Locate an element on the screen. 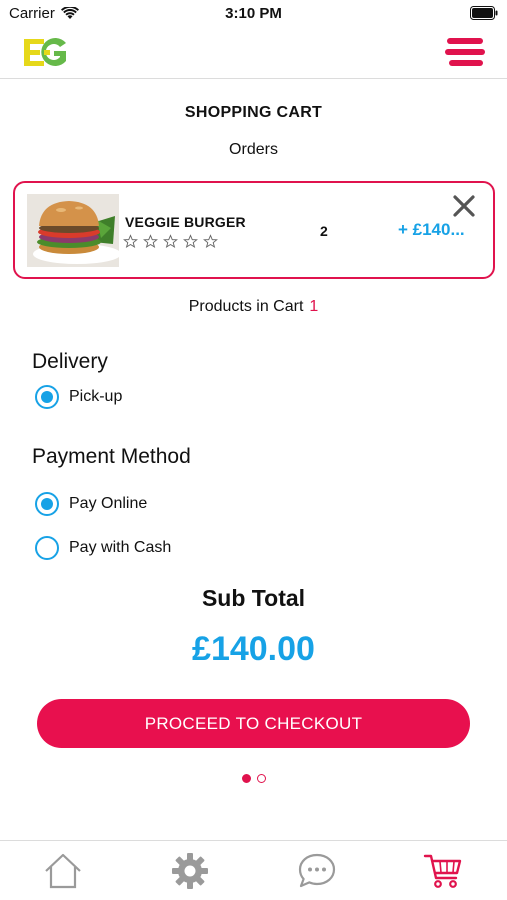  shopping-cart-icon is located at coordinates (443, 871).